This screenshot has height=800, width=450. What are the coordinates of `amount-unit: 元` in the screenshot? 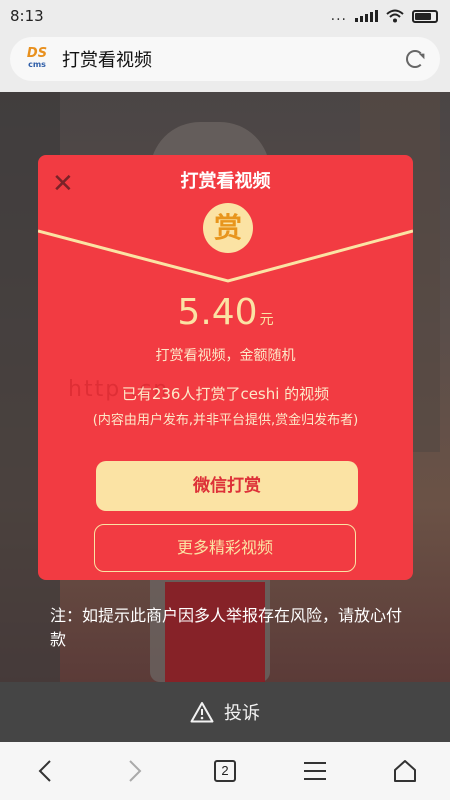 It's located at (266, 320).